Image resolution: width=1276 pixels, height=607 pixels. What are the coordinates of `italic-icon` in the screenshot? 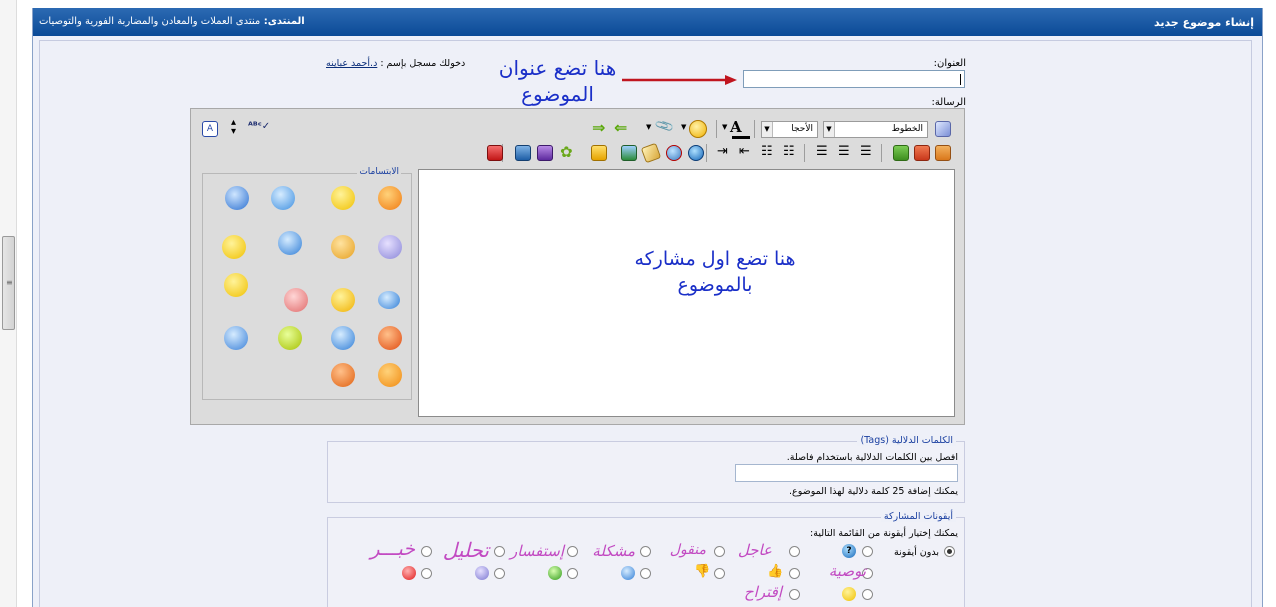 It's located at (922, 153).